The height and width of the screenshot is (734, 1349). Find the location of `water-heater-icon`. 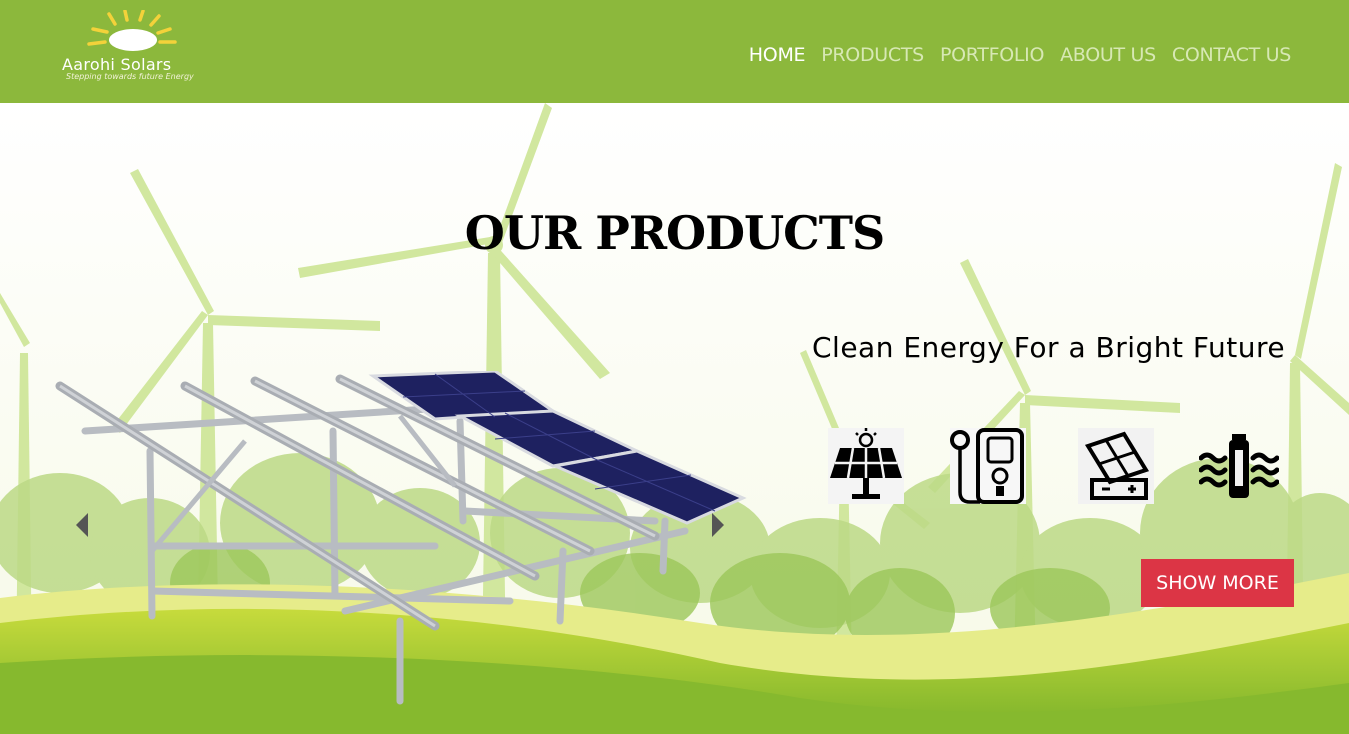

water-heater-icon is located at coordinates (988, 466).